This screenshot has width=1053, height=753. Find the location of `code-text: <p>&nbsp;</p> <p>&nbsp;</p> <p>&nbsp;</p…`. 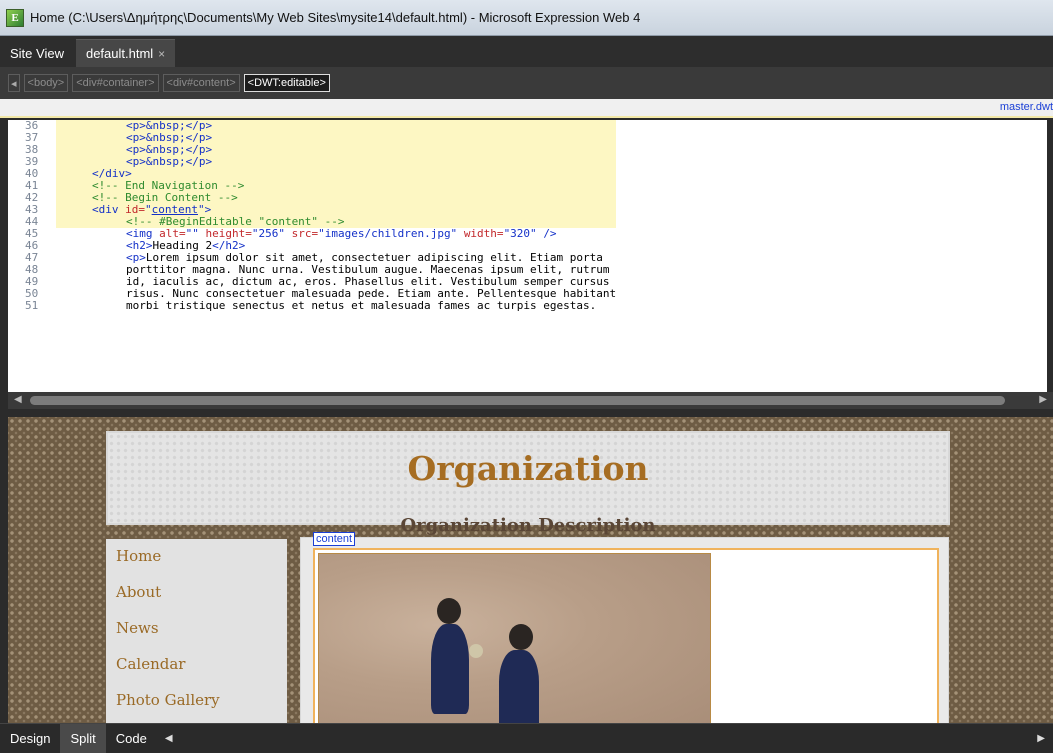

code-text: <p>&nbsp;</p> <p>&nbsp;</p> <p>&nbsp;</p… is located at coordinates (336, 216).